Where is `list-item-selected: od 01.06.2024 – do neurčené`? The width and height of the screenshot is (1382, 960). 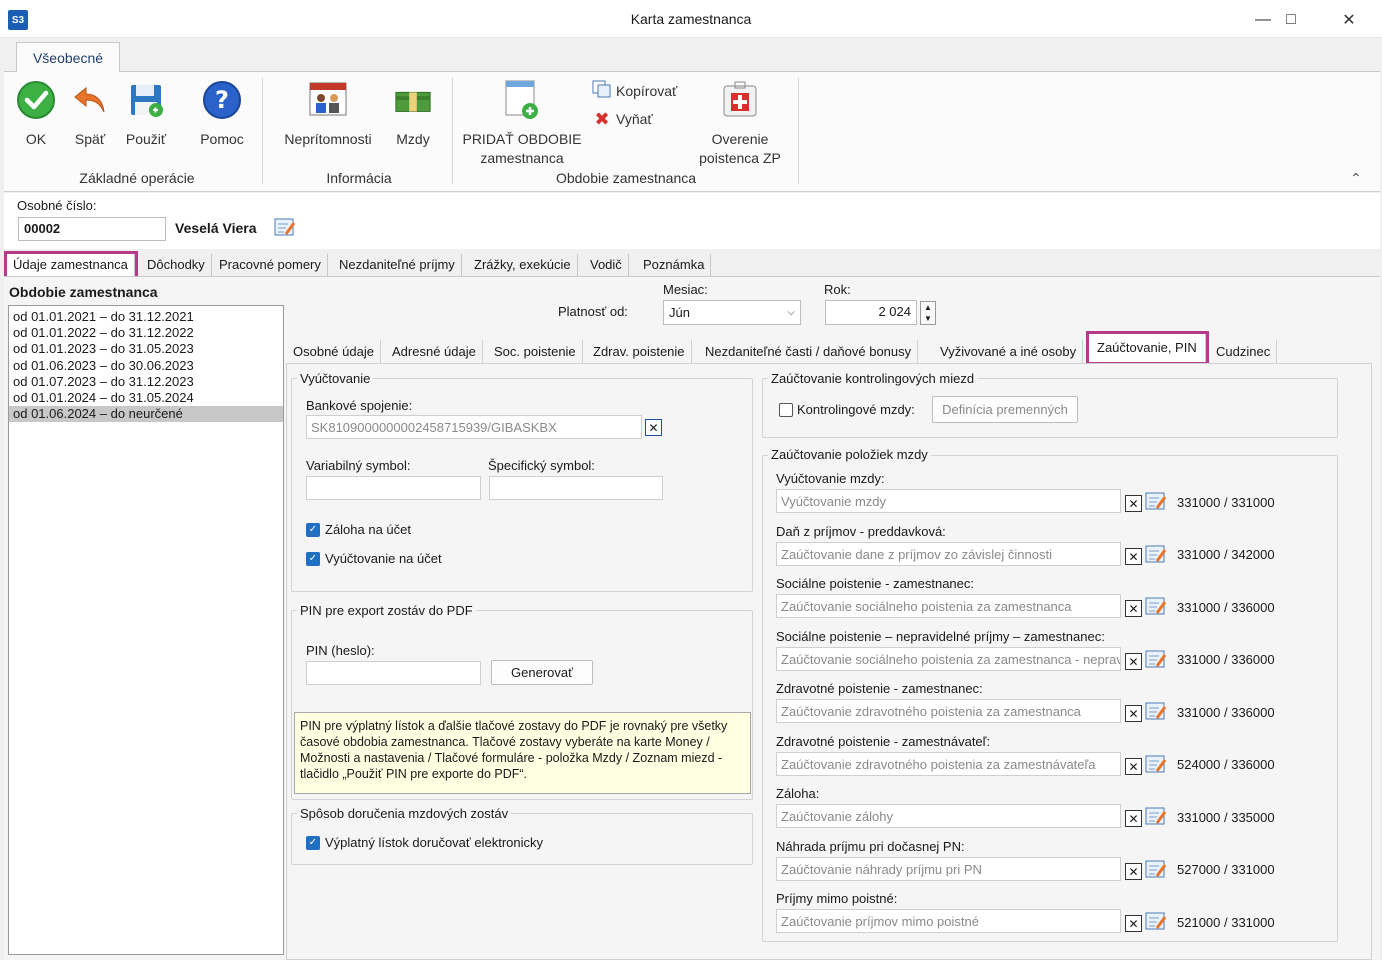 list-item-selected: od 01.06.2024 – do neurčené is located at coordinates (146, 414).